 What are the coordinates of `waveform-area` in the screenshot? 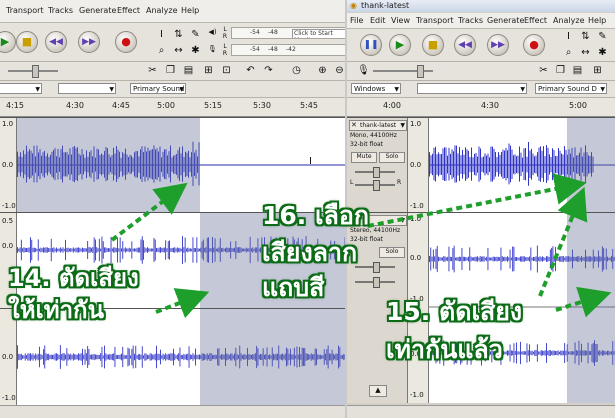 It's located at (522, 165).